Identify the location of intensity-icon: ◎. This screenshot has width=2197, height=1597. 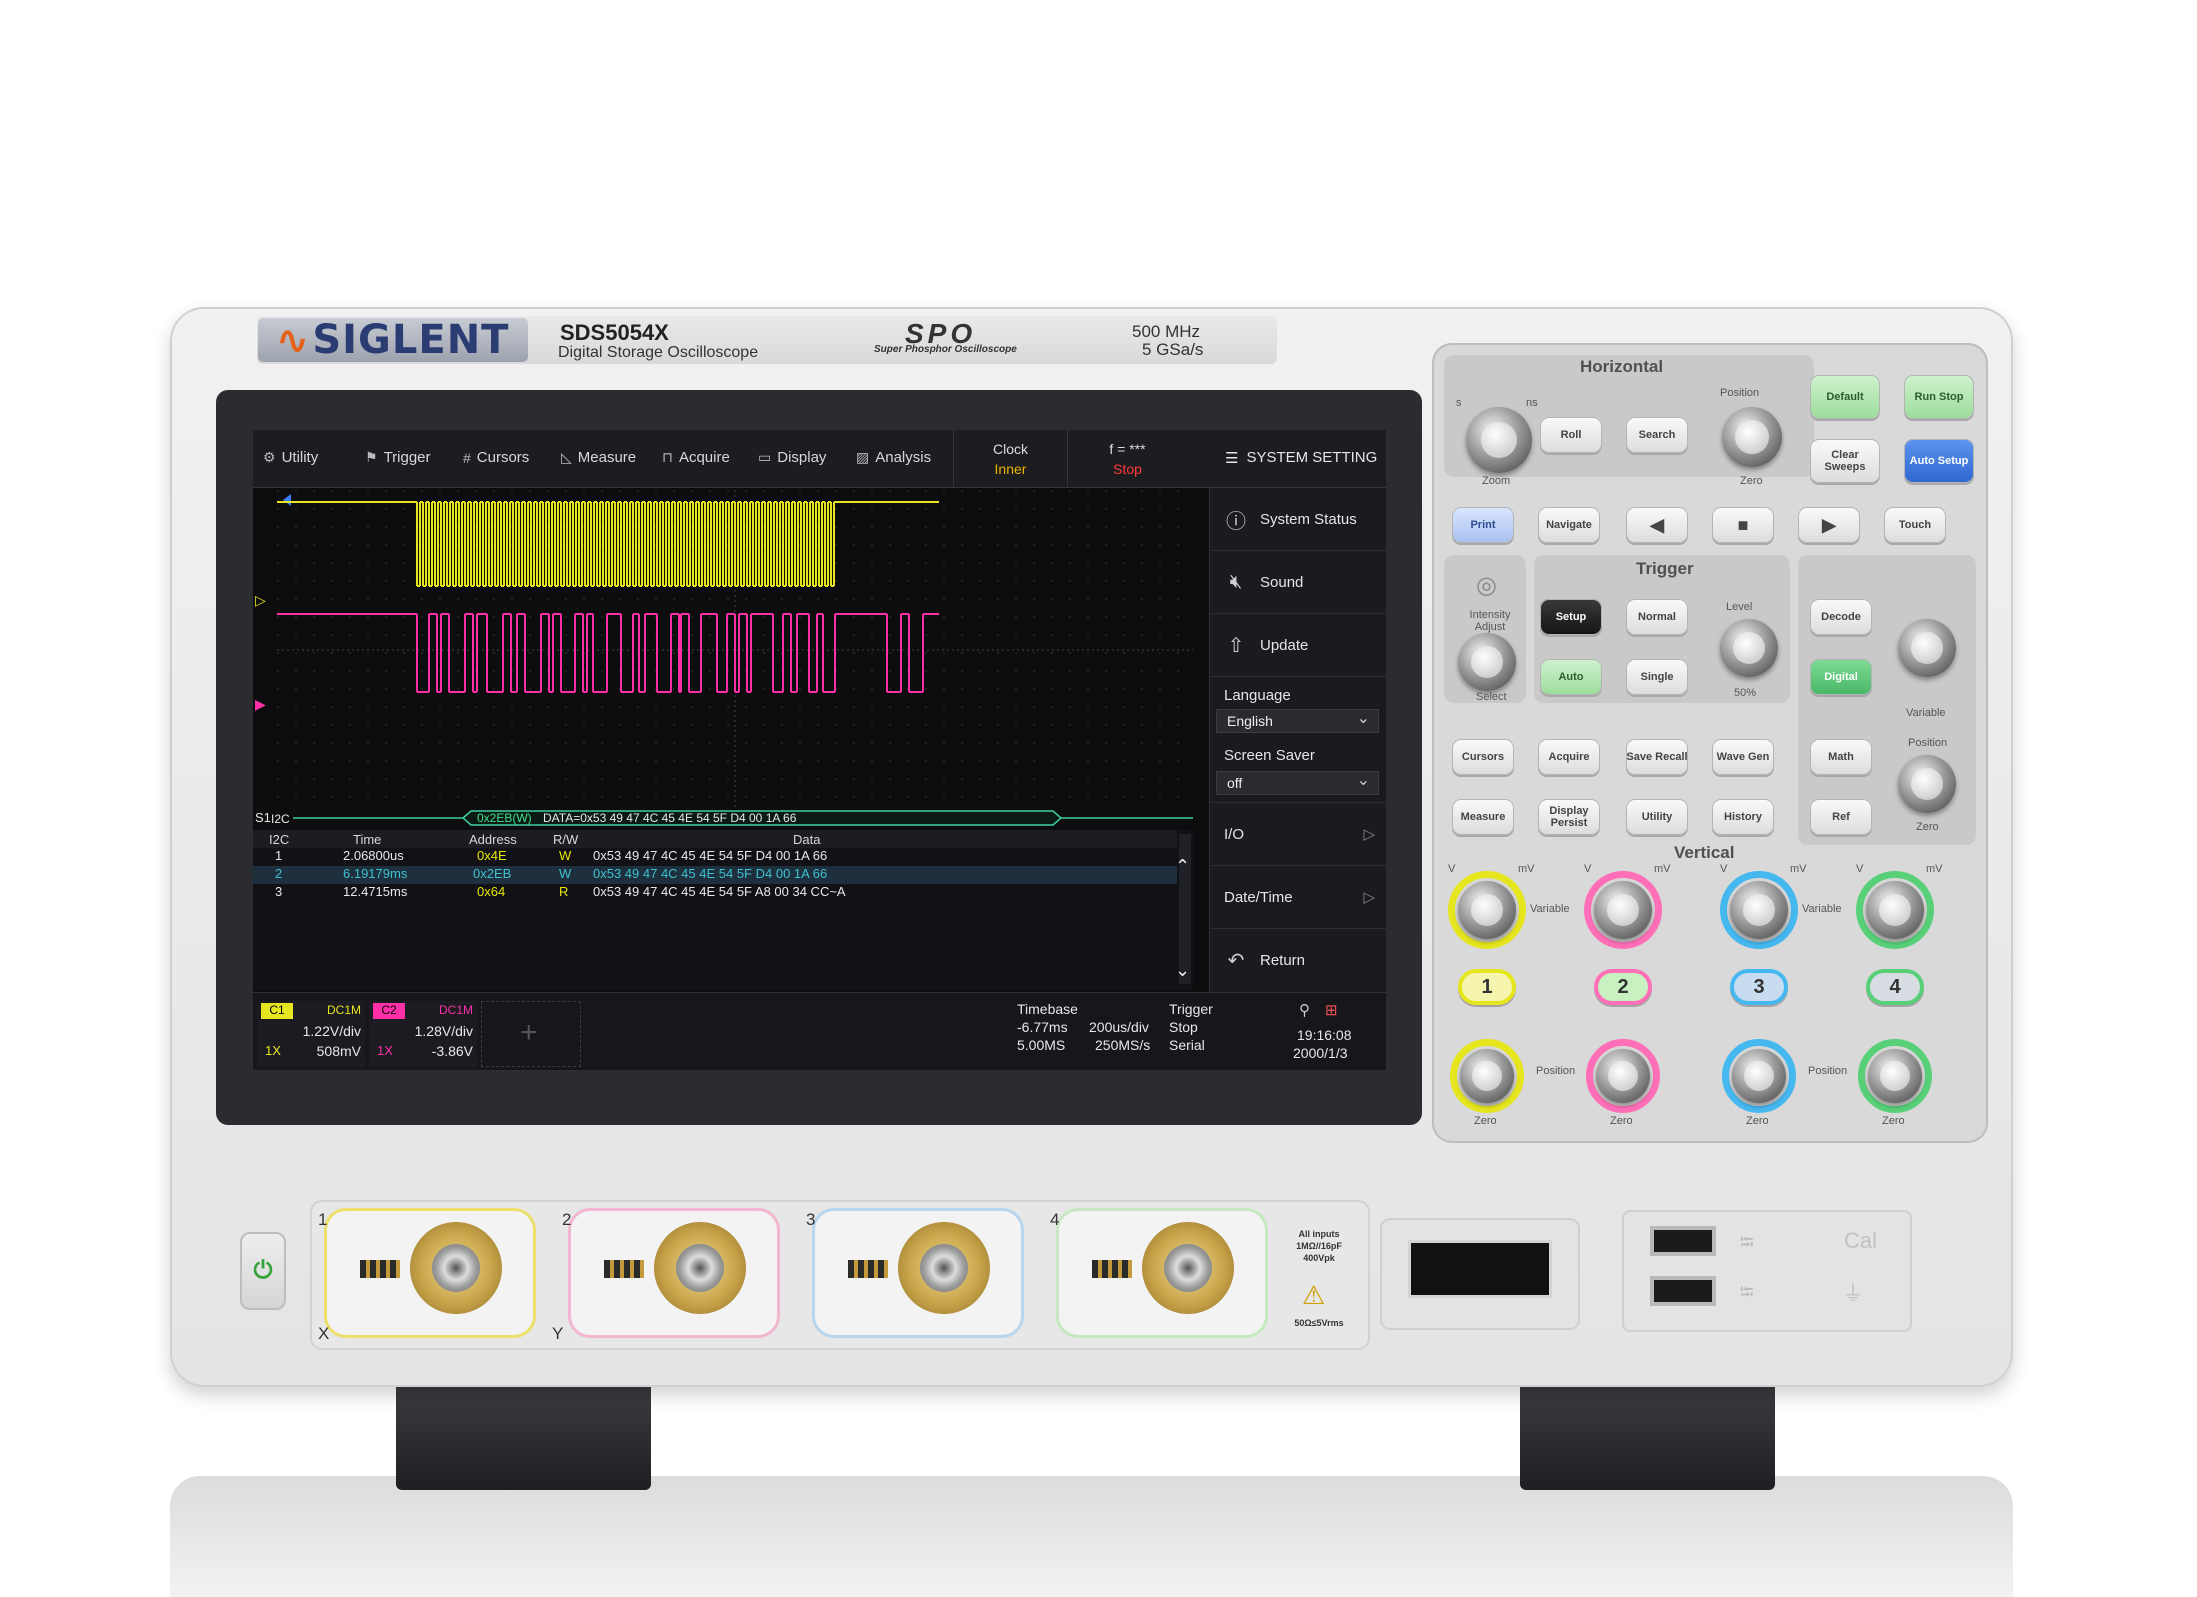
(1486, 585).